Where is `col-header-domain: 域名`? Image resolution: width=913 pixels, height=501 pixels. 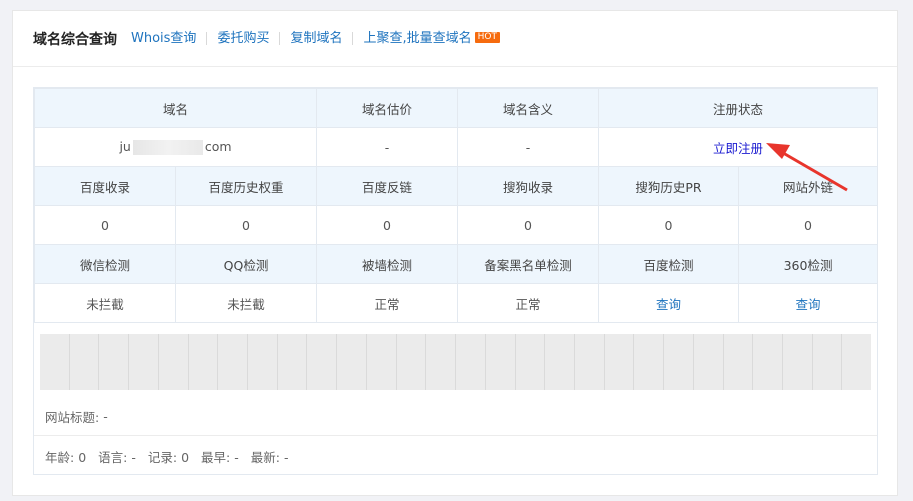 col-header-domain: 域名 is located at coordinates (175, 108).